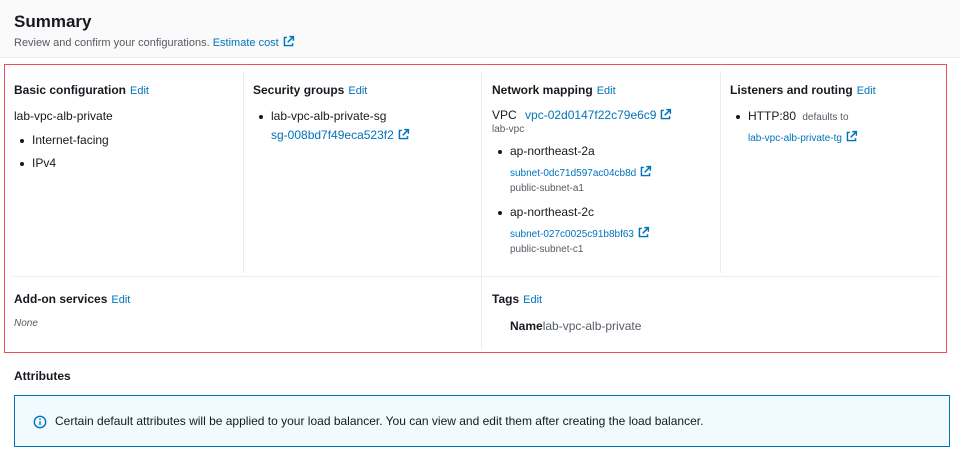 This screenshot has width=960, height=460. I want to click on listener-item: HTTP:80 defaults to, so click(803, 116).